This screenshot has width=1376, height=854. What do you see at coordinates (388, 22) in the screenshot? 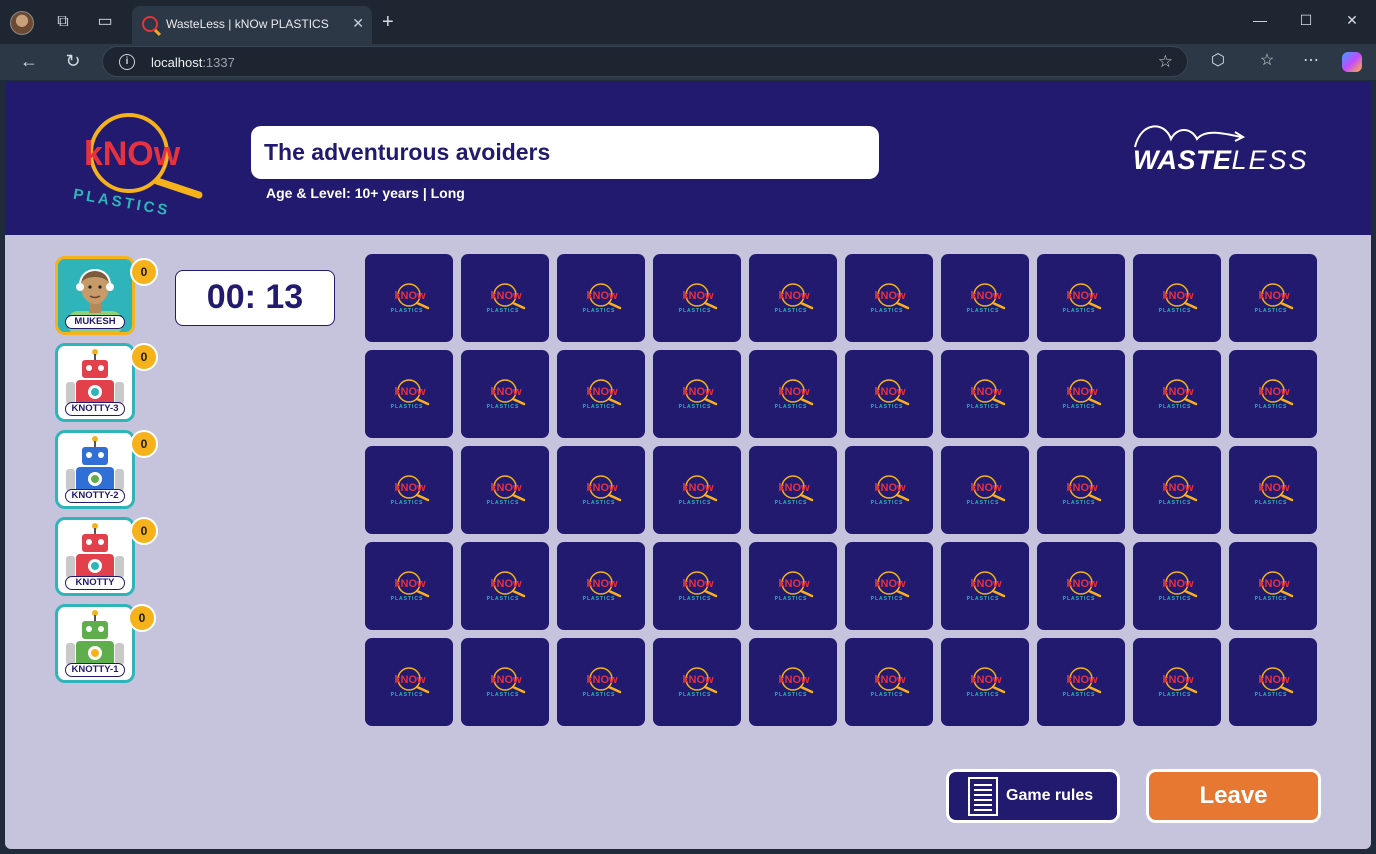
I see `new-tab-icon: +` at bounding box center [388, 22].